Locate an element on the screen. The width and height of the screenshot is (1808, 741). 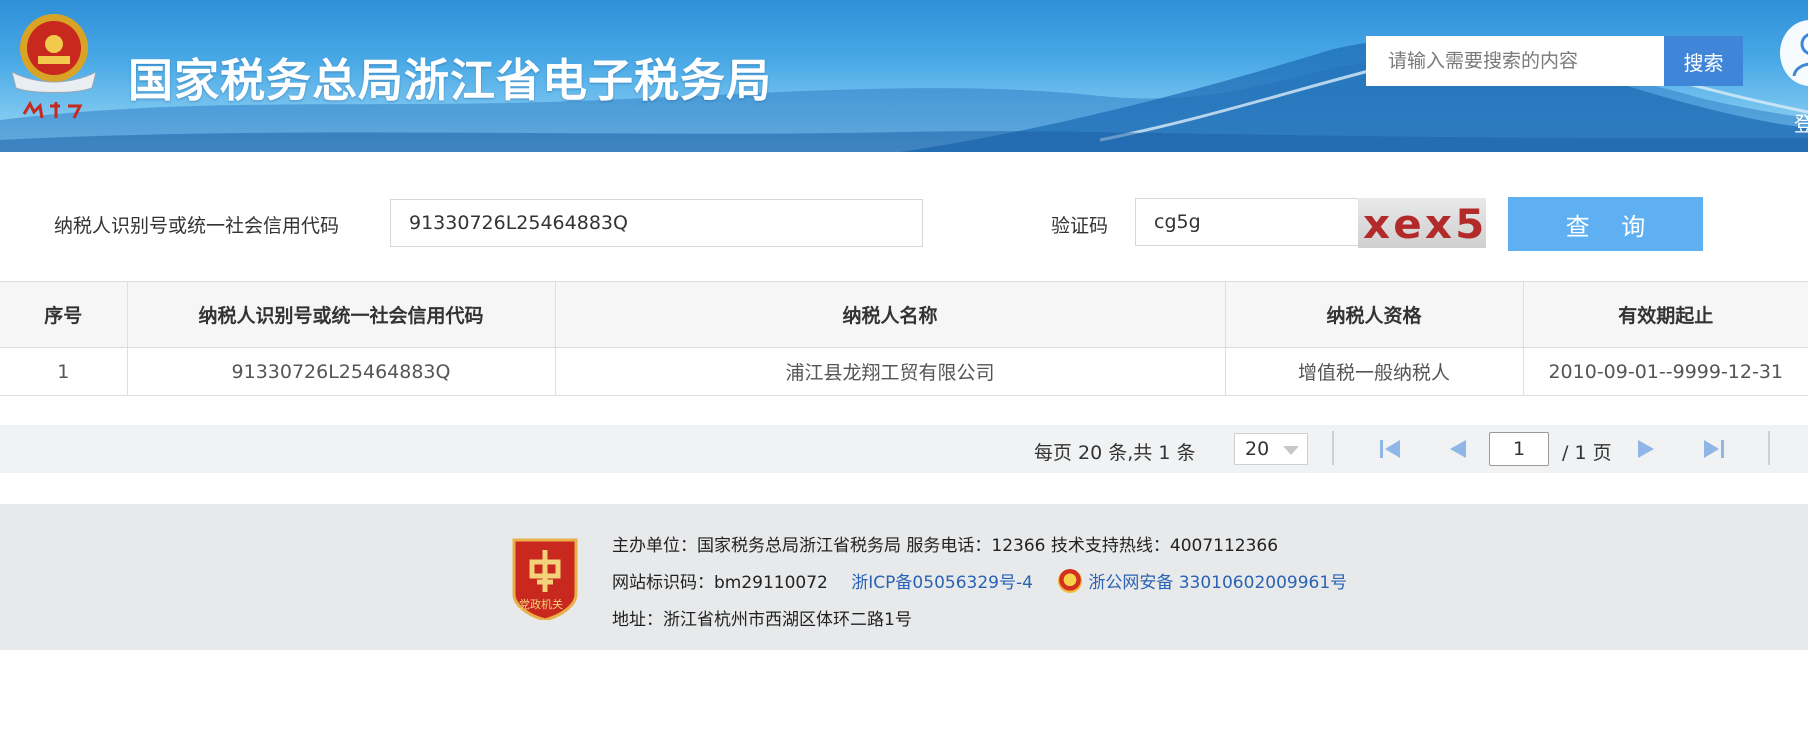
footer-line-address: 地址：浙江省杭州市西湖区体环二路1号 is located at coordinates (762, 620).